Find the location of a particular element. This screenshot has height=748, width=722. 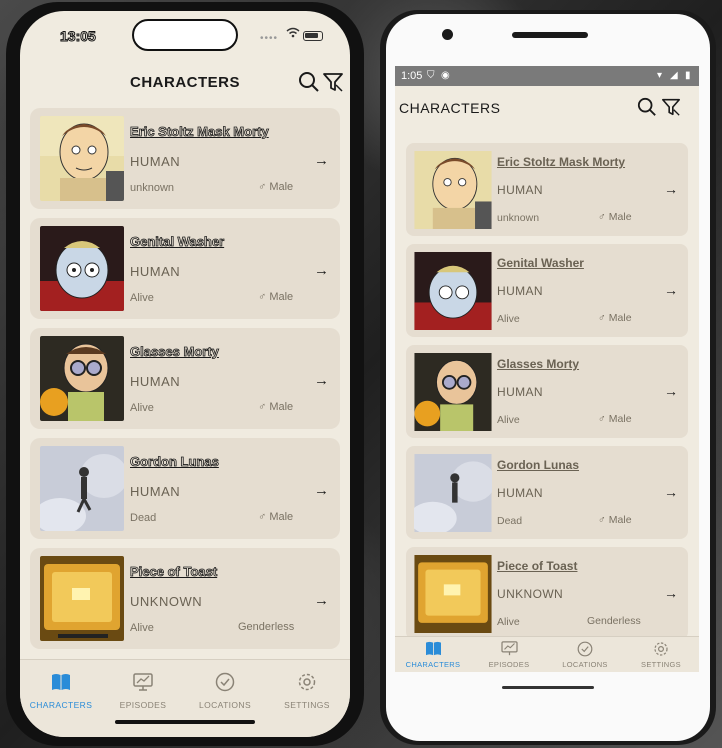

signal-icon: •••• is located at coordinates (269, 38).